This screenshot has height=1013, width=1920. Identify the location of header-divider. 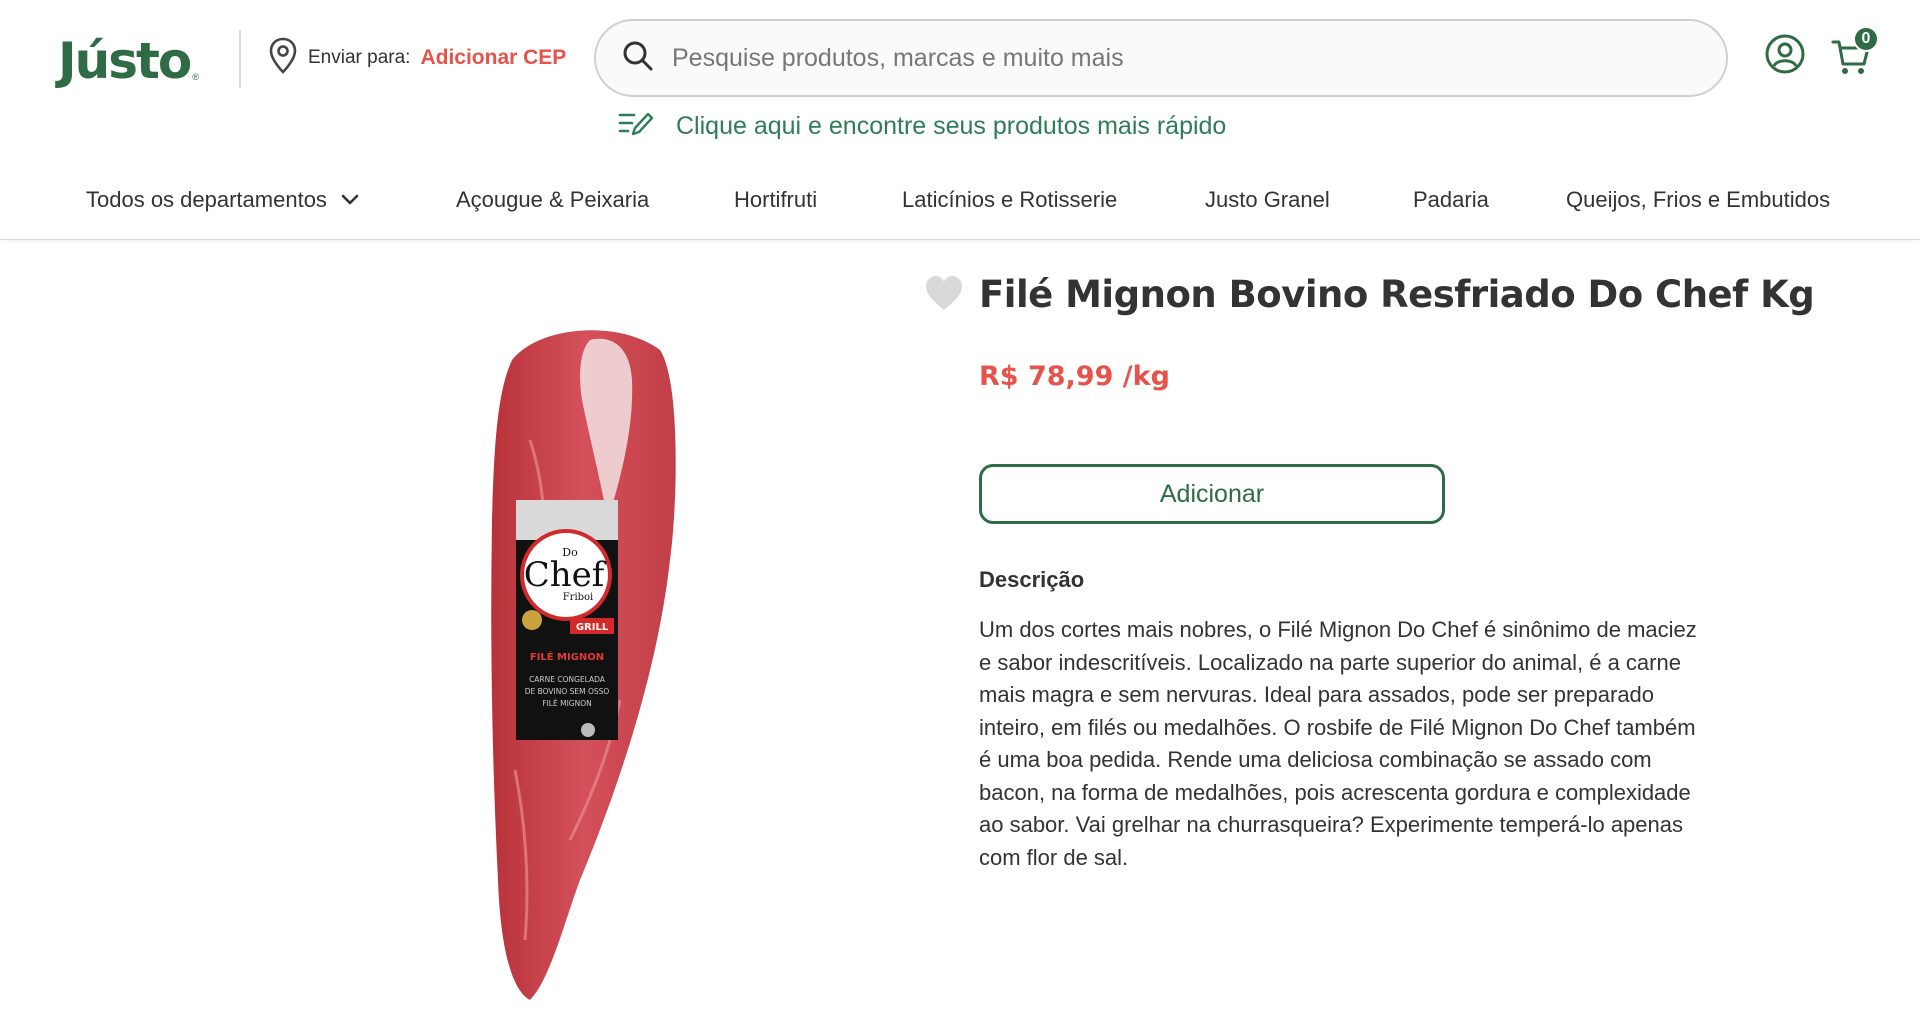
(240, 59).